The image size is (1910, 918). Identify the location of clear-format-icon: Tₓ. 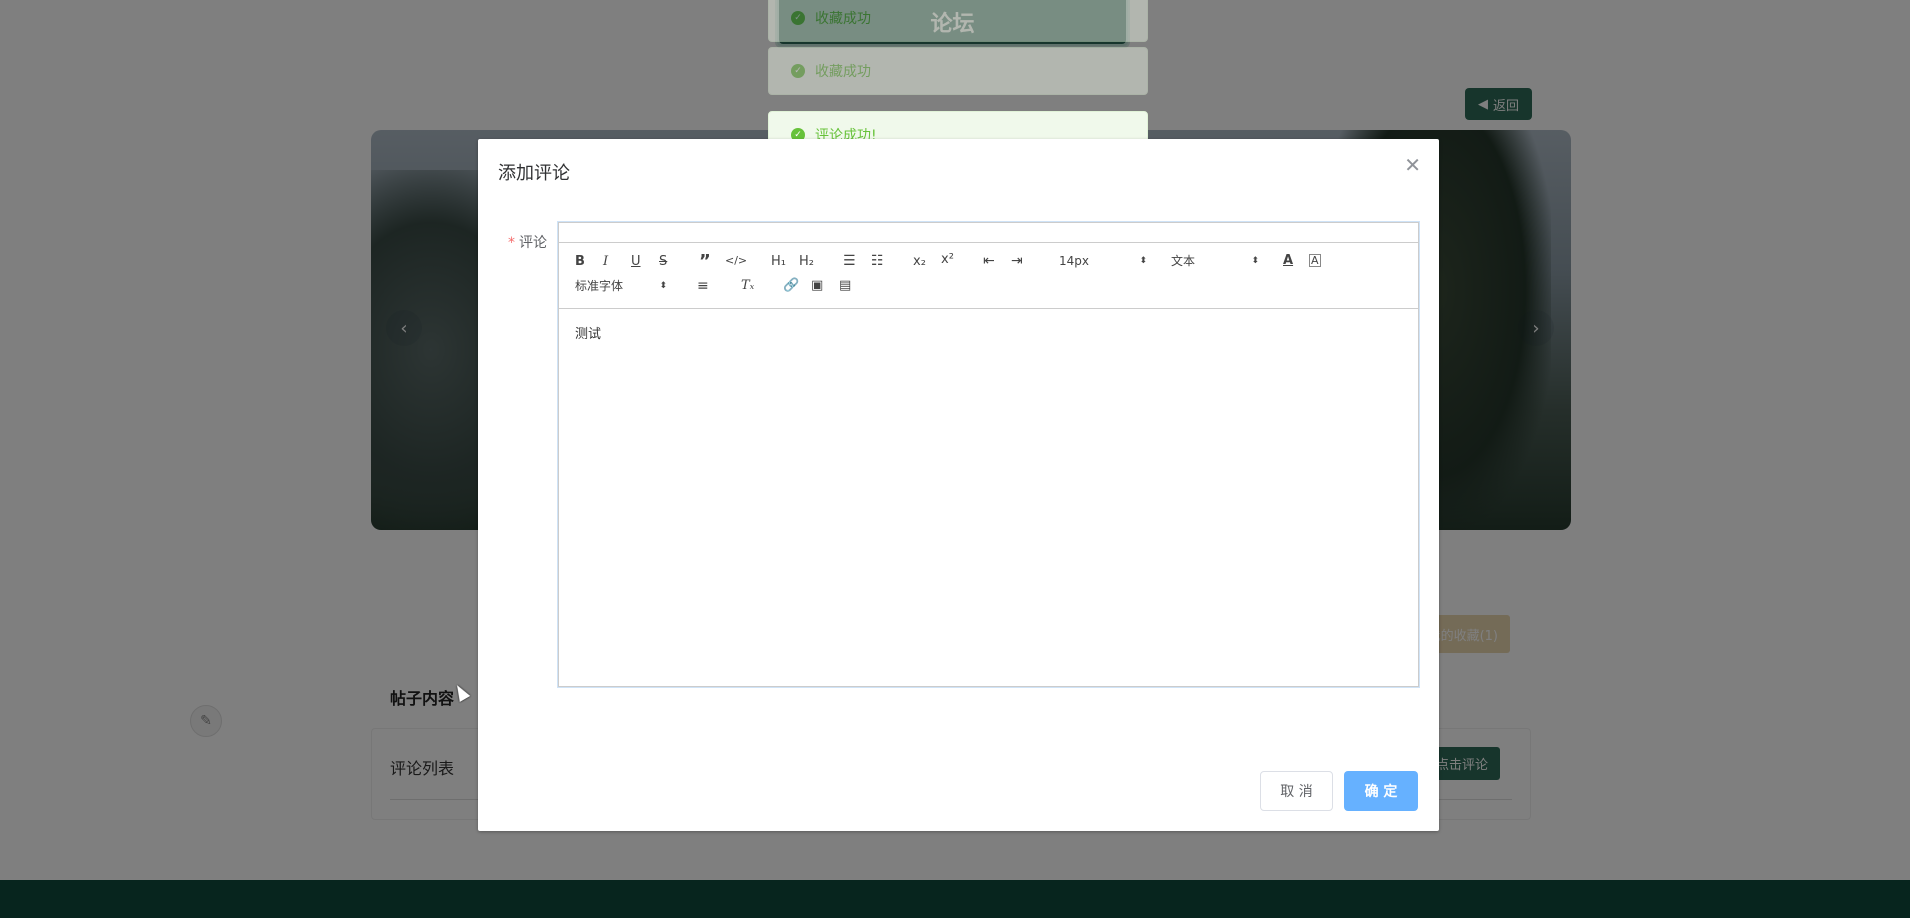
(747, 285).